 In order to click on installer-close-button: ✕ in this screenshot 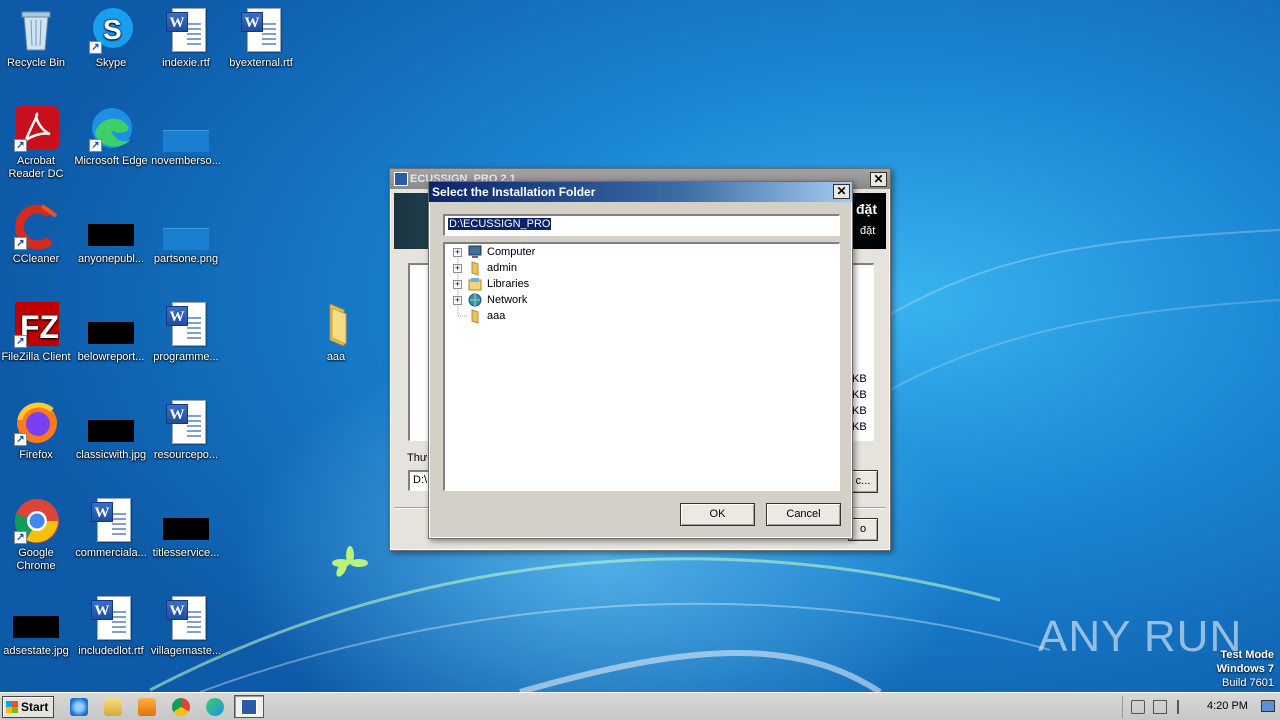, I will do `click(878, 179)`.